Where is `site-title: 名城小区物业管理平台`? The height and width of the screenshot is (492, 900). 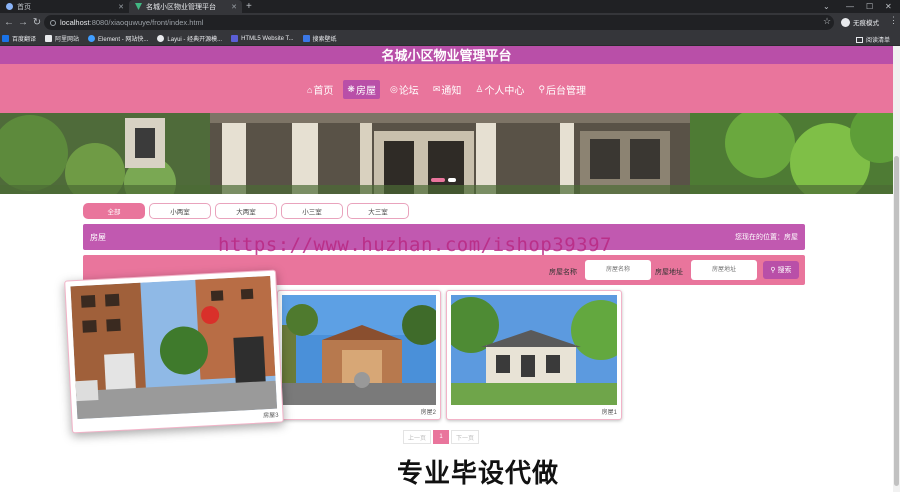 site-title: 名城小区物业管理平台 is located at coordinates (446, 55).